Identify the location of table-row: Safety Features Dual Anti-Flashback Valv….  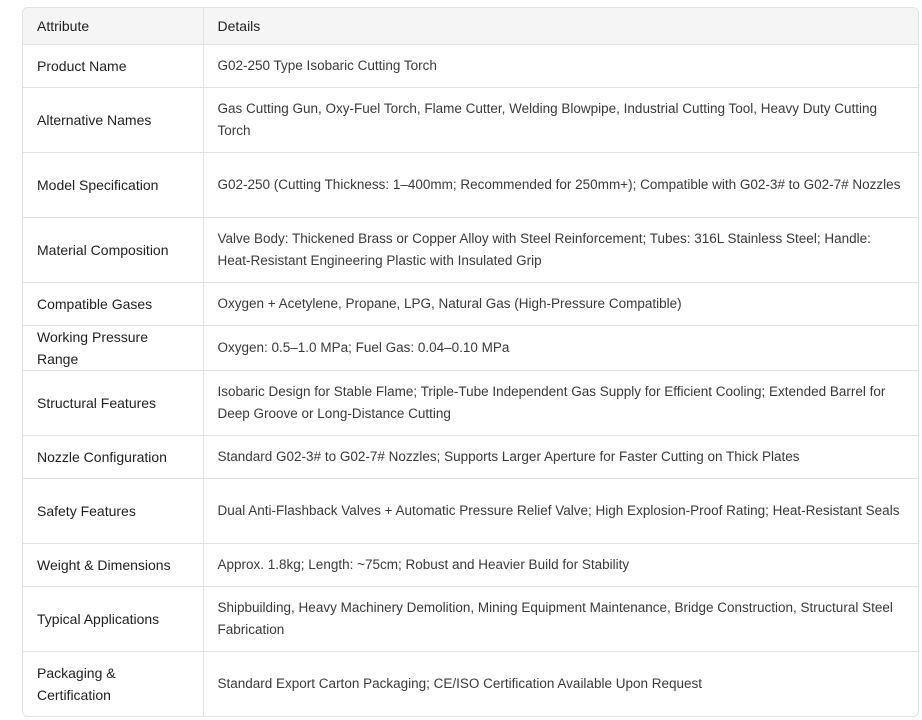
(470, 511).